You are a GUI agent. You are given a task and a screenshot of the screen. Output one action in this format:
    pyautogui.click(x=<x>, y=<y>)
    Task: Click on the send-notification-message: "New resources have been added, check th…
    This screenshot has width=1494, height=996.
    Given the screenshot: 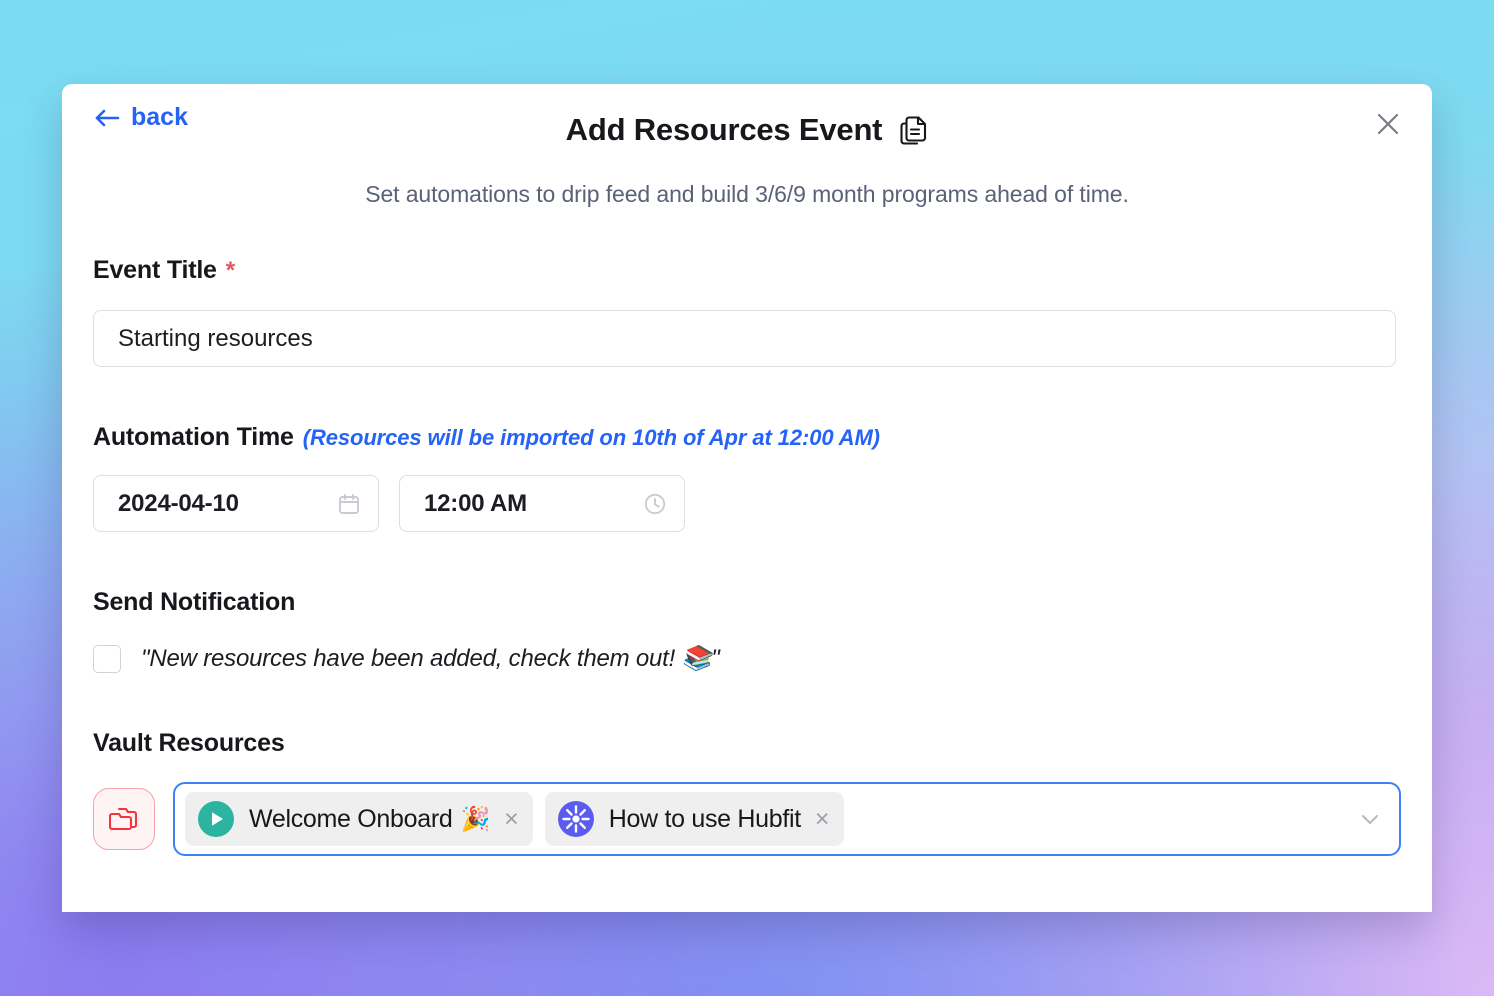 What is the action you would take?
    pyautogui.click(x=430, y=658)
    